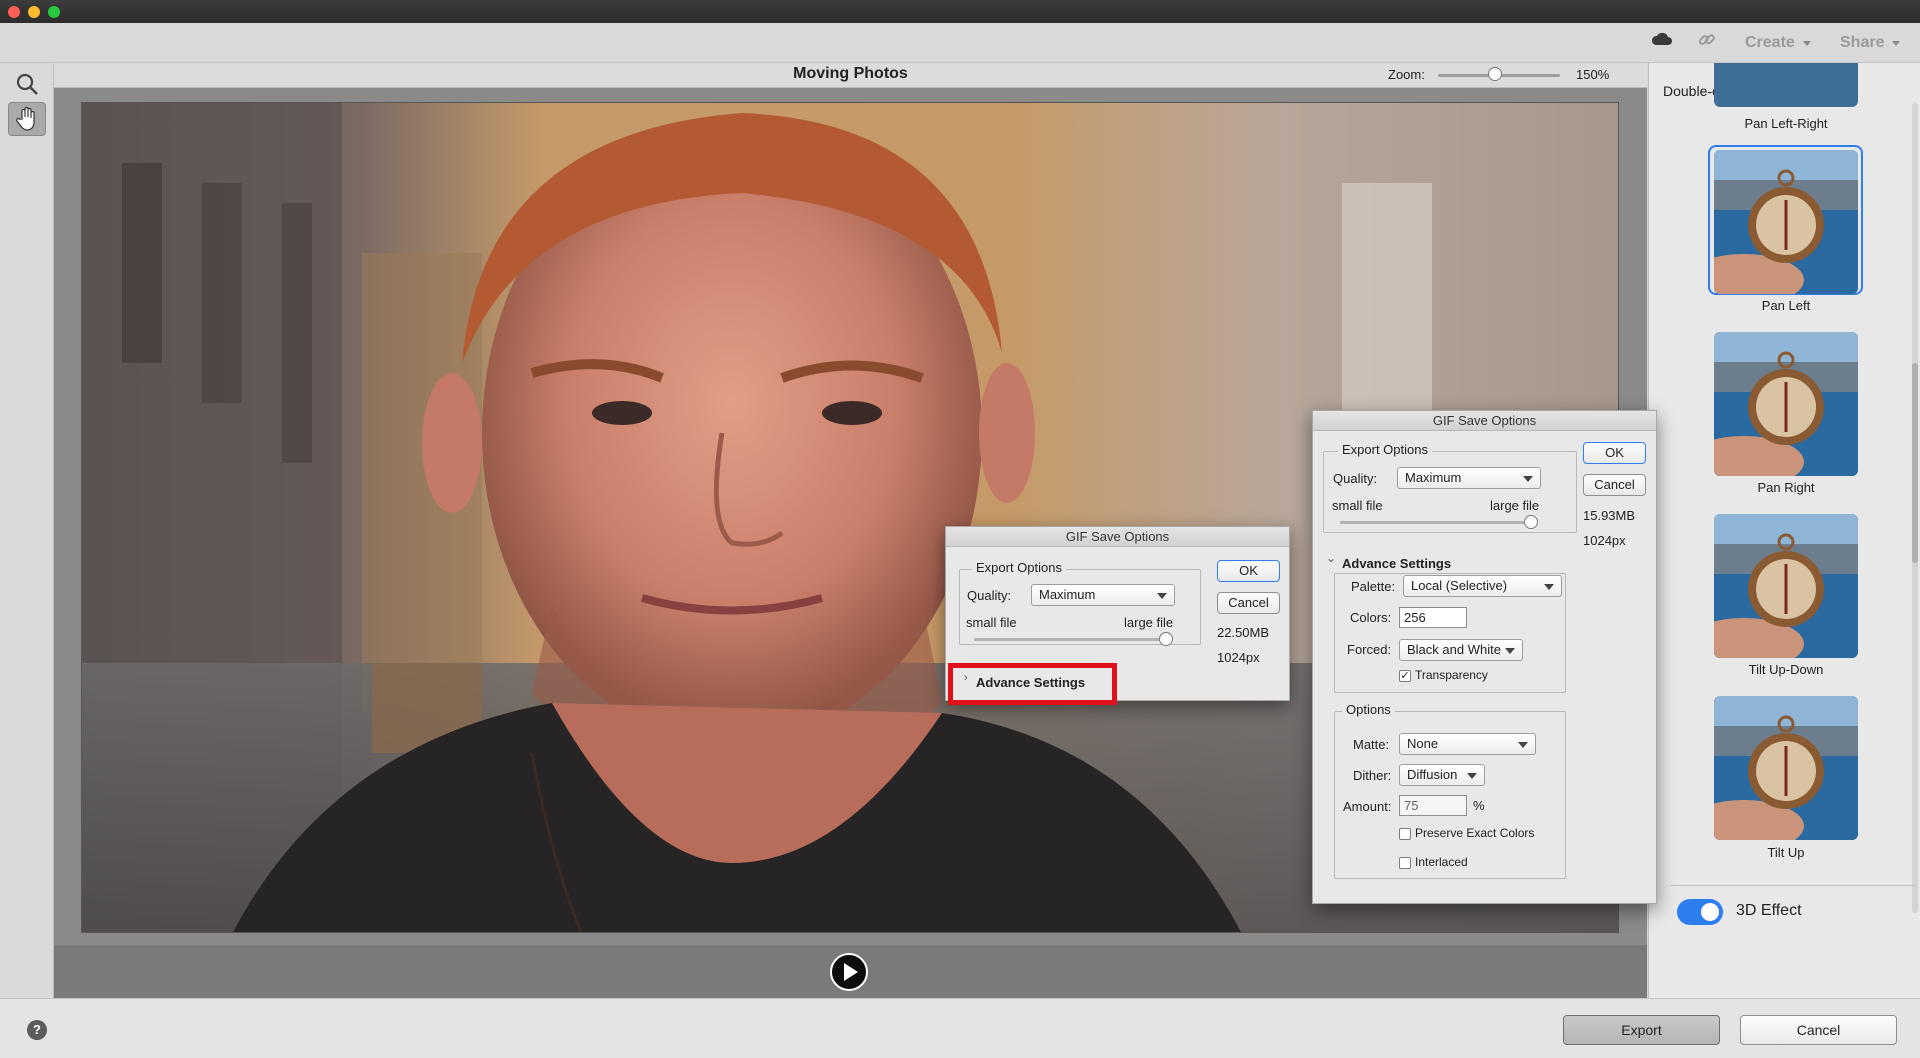 This screenshot has width=1920, height=1058. Describe the element at coordinates (1459, 585) in the screenshot. I see `palette-select-value: Local (Selective)` at that location.